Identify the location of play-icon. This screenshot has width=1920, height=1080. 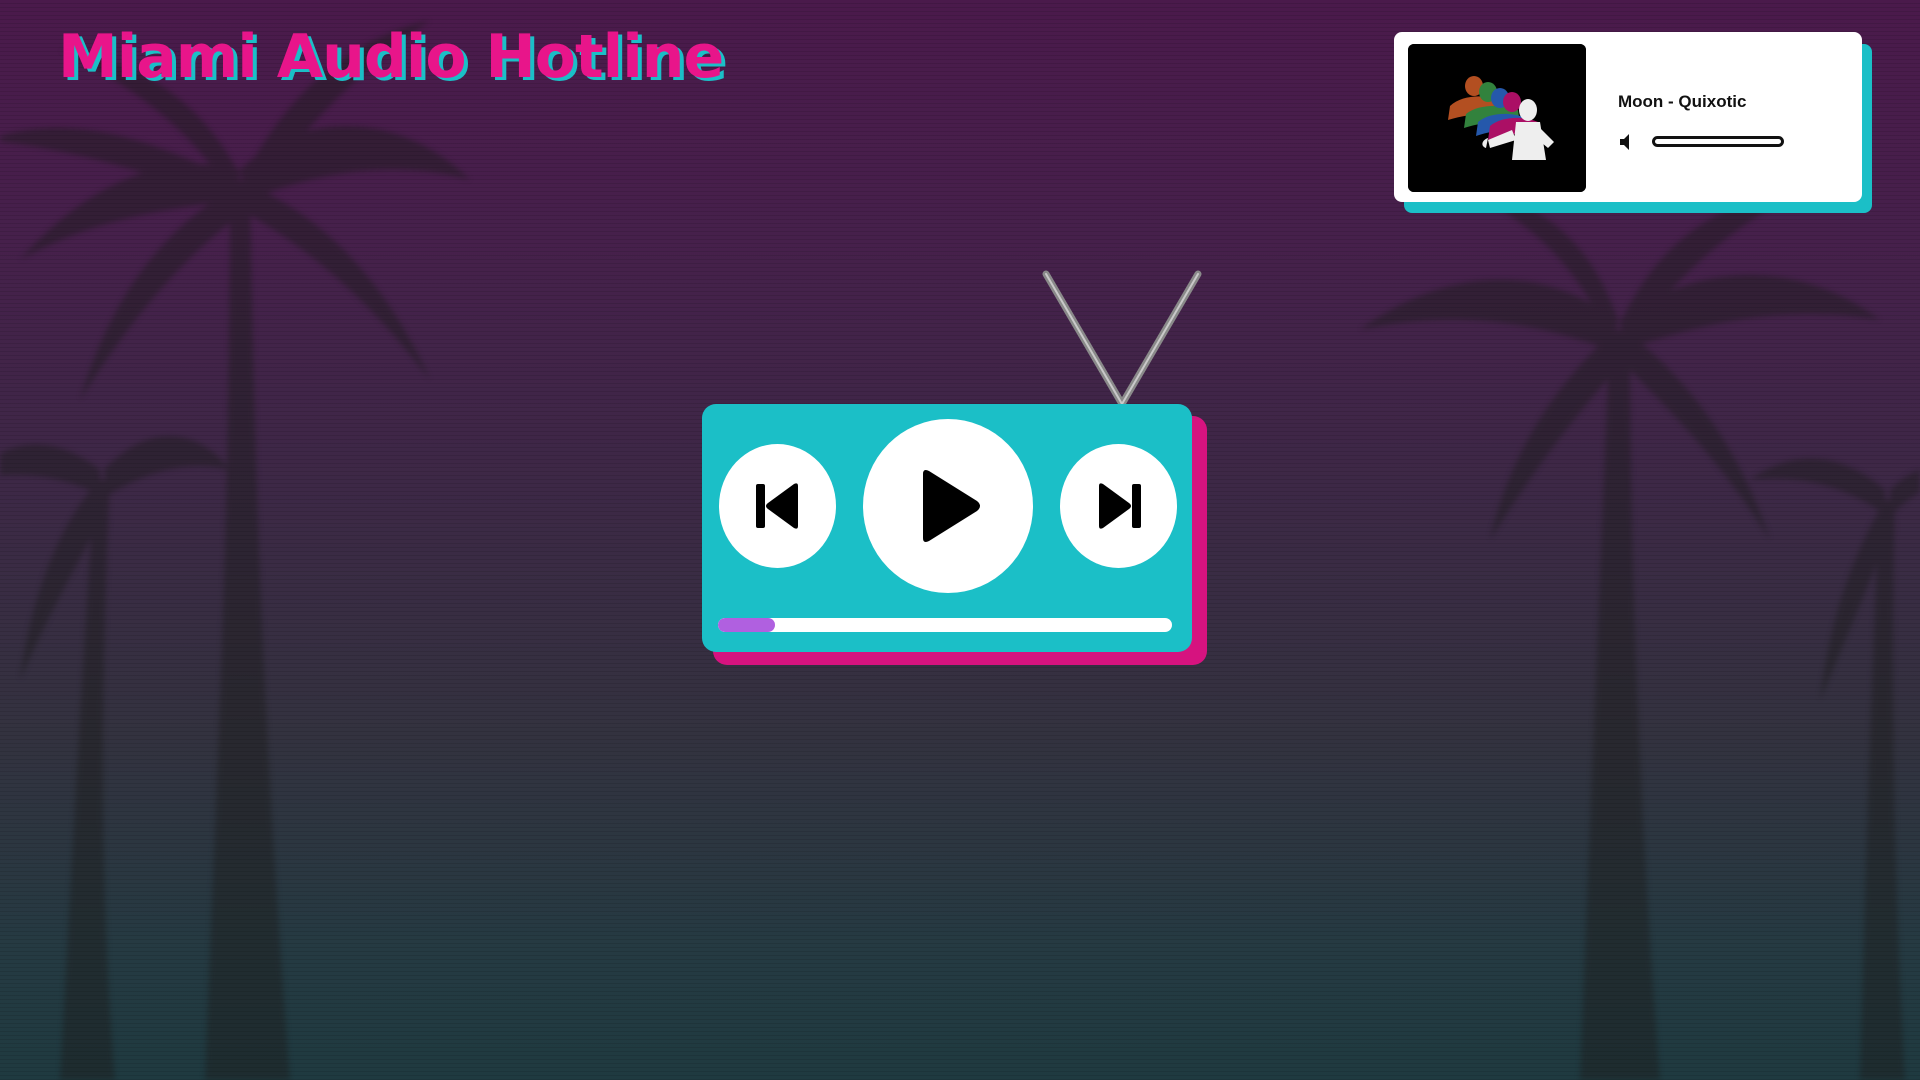
(951, 506).